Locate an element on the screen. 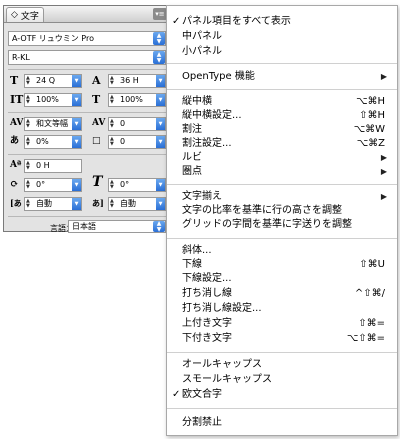 The height and width of the screenshot is (439, 400). baseline-shift-value: 0 H is located at coordinates (43, 165).